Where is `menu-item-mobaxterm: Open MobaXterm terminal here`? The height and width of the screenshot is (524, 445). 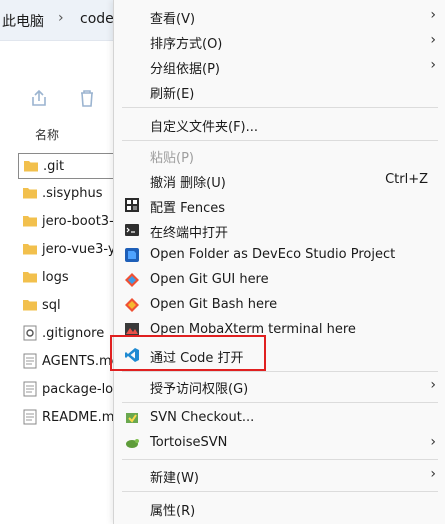 menu-item-mobaxterm: Open MobaXterm terminal here is located at coordinates (279, 330).